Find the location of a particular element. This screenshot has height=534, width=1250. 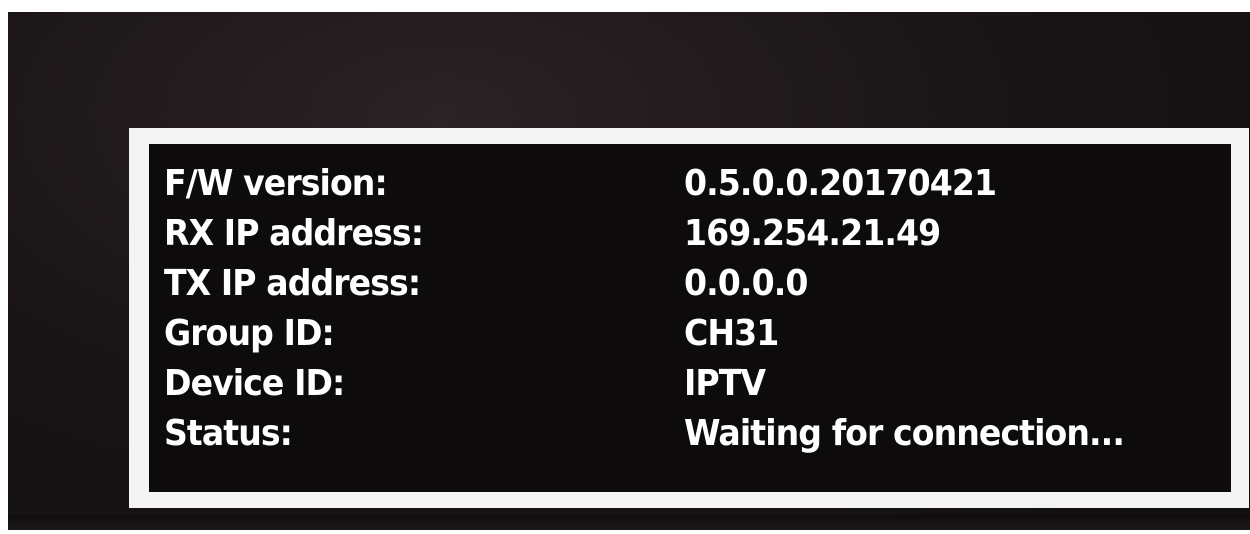

rx-ip-label: RX IP address: is located at coordinates (294, 233).